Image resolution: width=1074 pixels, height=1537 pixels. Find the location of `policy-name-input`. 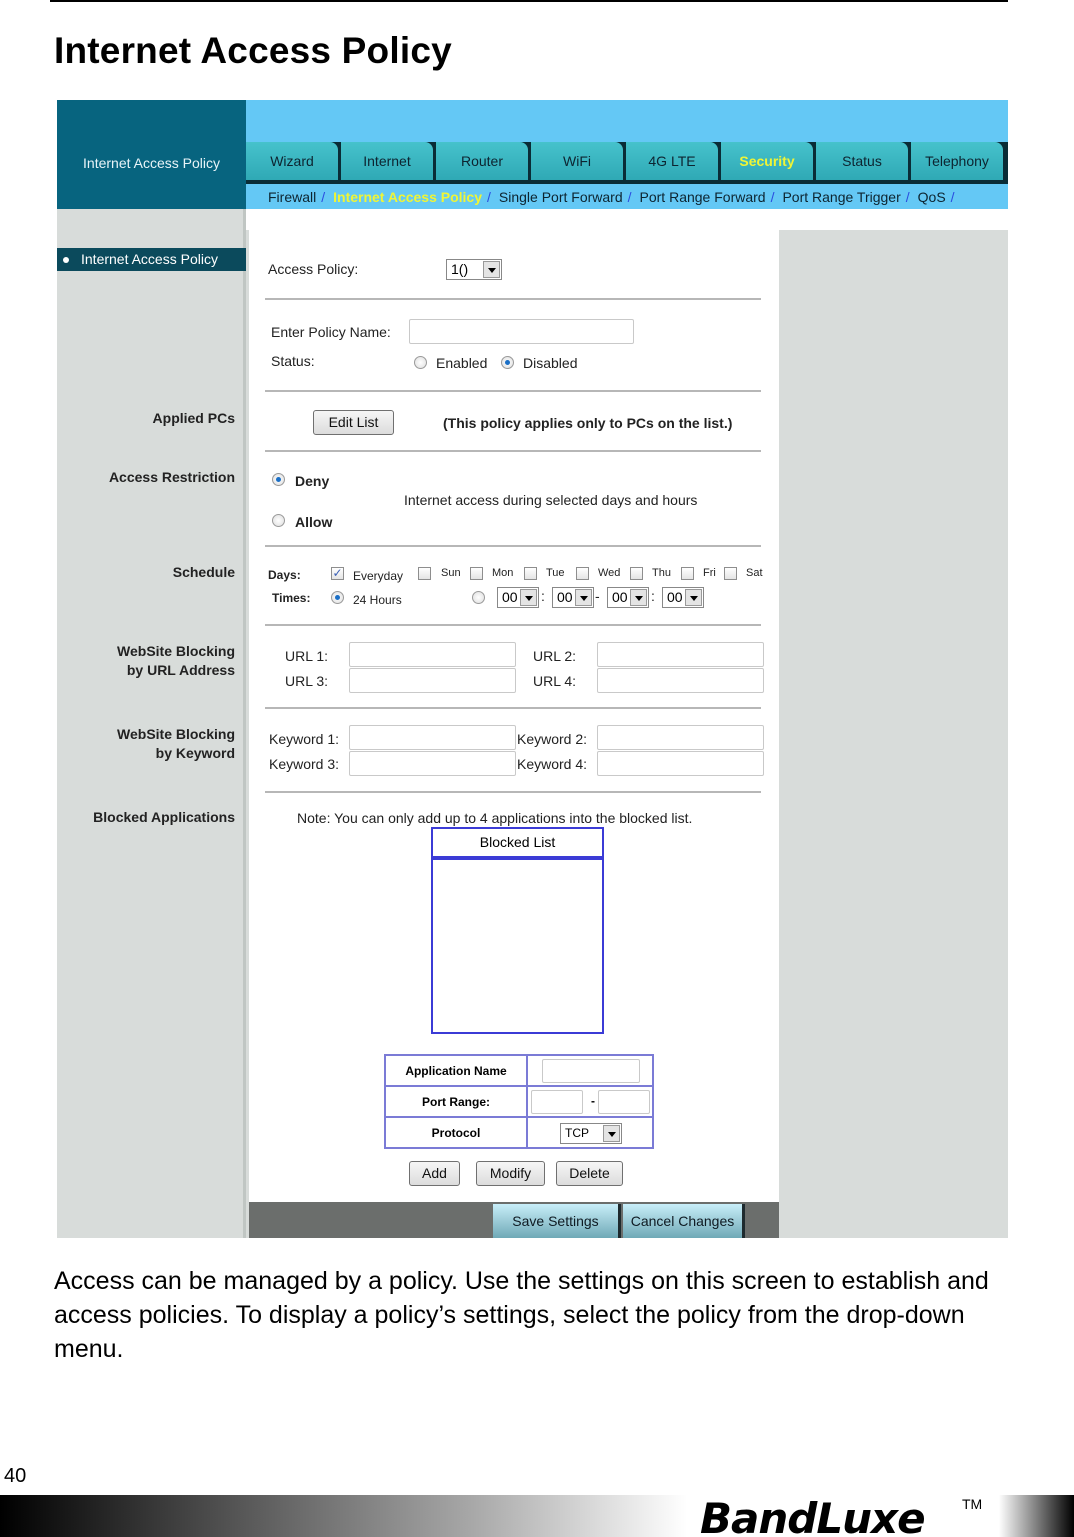

policy-name-input is located at coordinates (521, 331).